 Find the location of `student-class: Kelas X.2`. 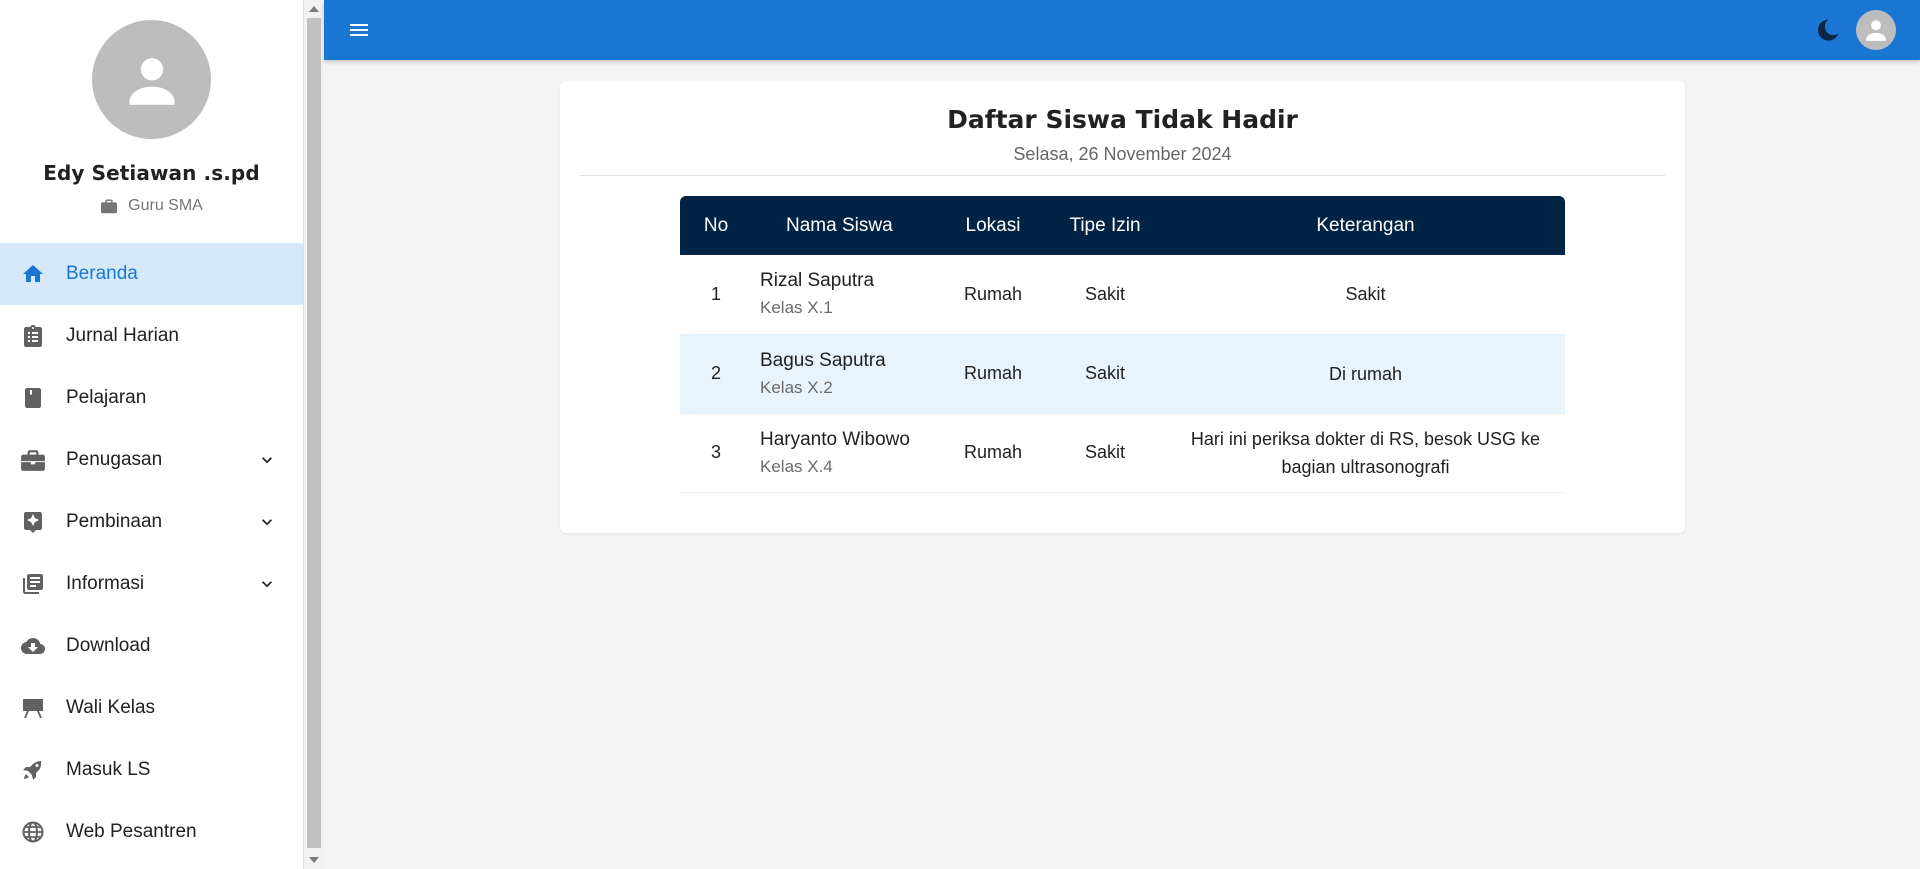

student-class: Kelas X.2 is located at coordinates (796, 387).